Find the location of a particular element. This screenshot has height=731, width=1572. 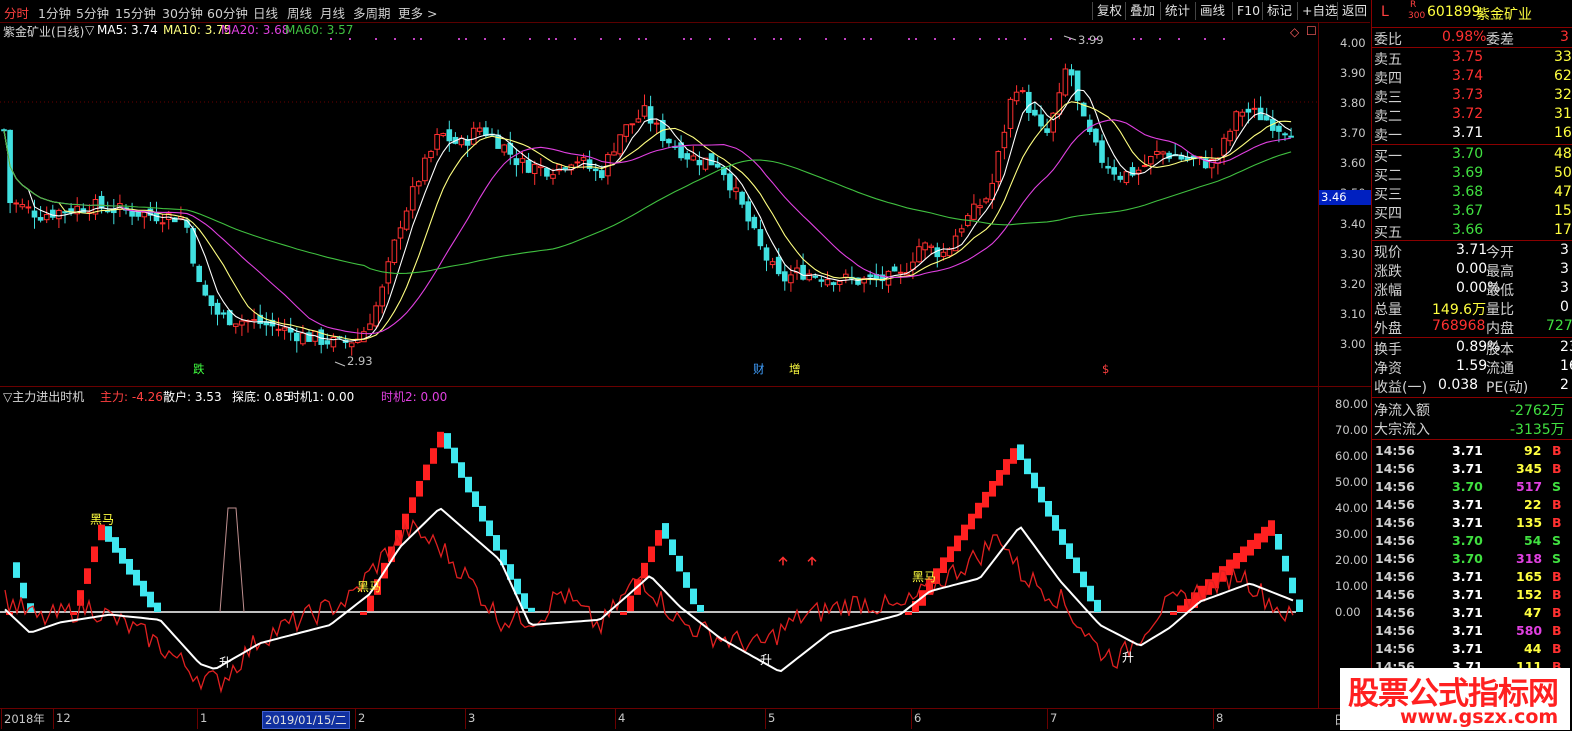

tick-row: 14:56 3.71 152 B is located at coordinates (1472, 595).